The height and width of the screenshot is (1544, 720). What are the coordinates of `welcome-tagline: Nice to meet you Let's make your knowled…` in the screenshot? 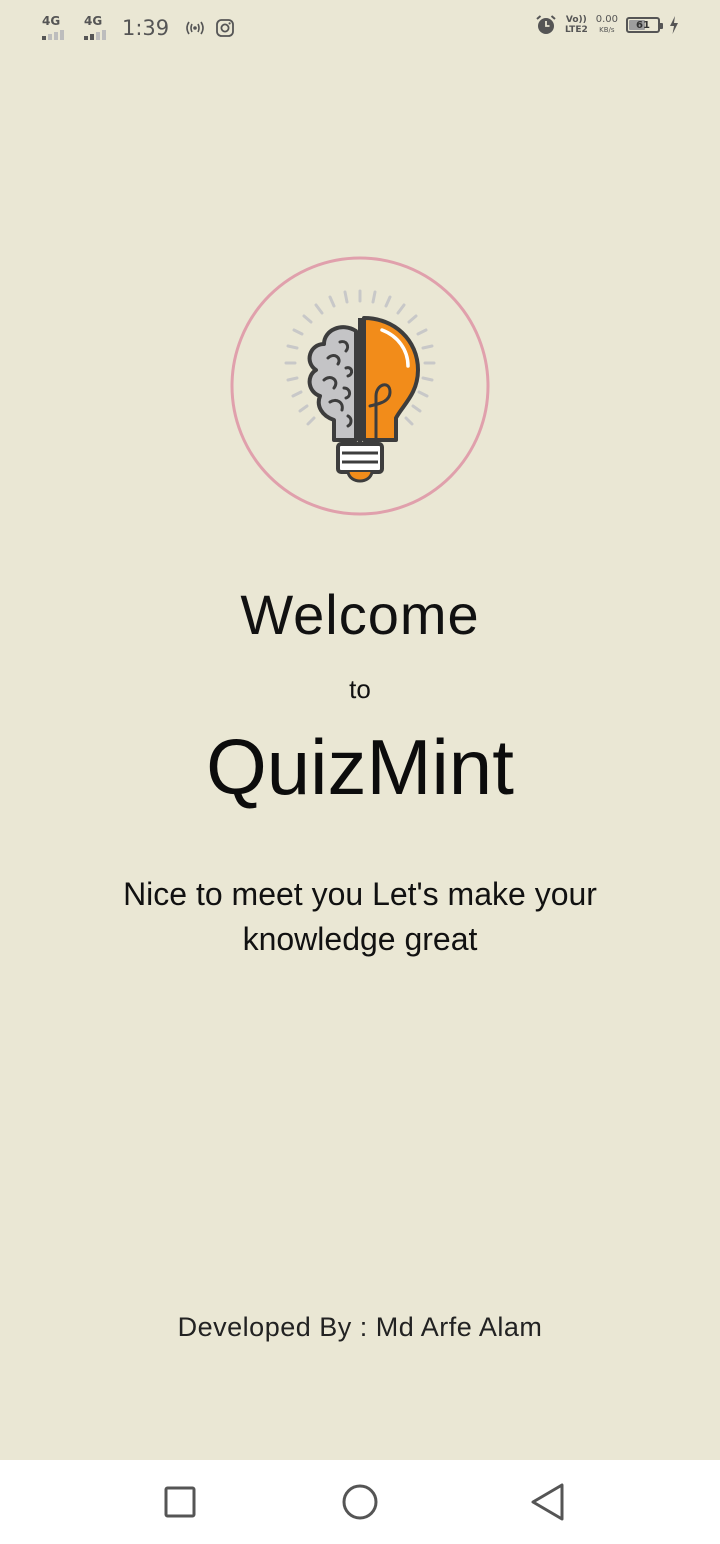 It's located at (360, 916).